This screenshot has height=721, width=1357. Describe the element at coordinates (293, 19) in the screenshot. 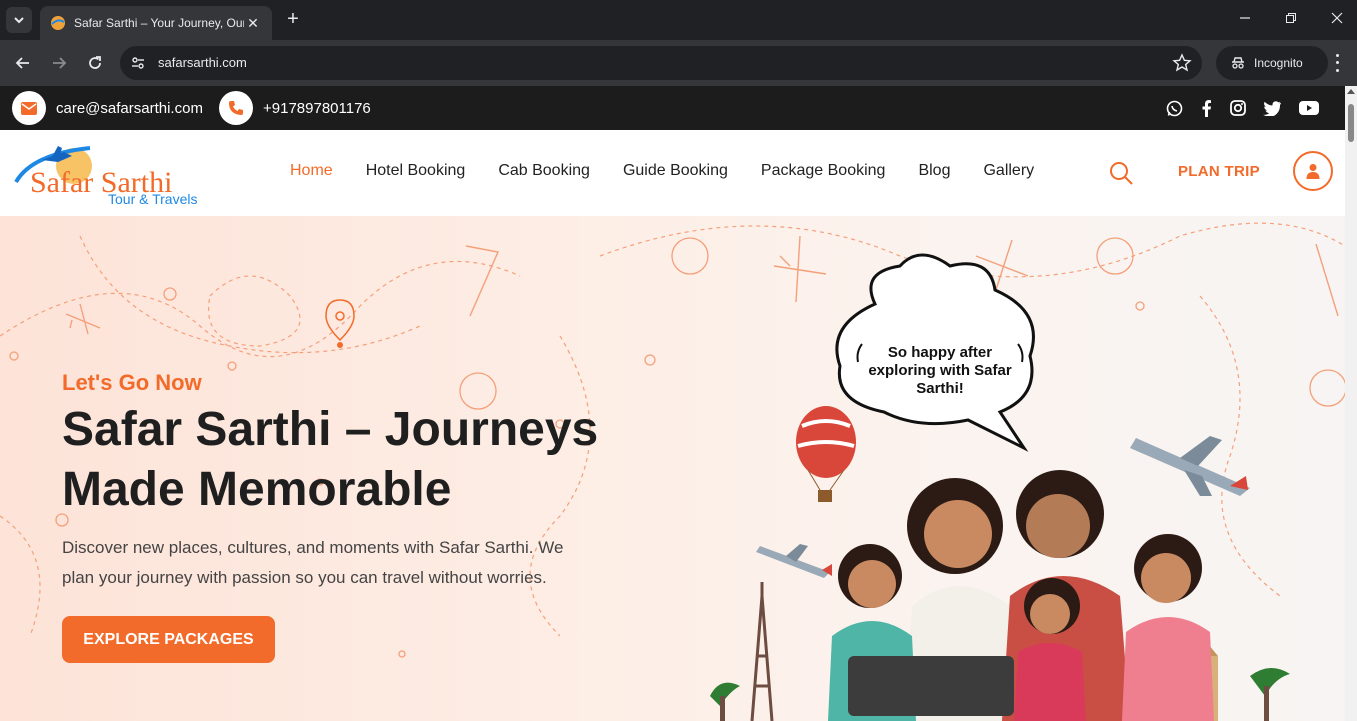

I see `new-tab-button: +` at that location.